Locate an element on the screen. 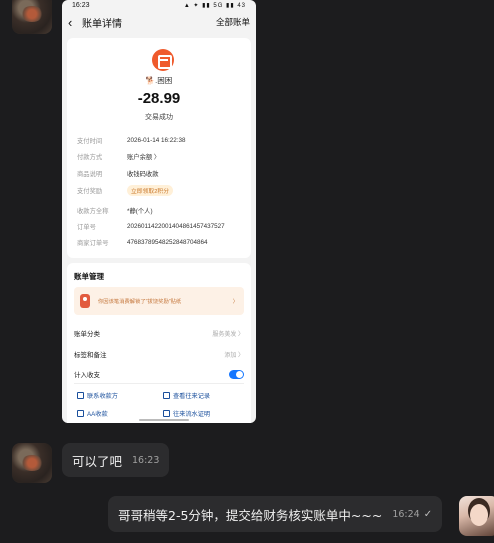  row-label: 计入收支 is located at coordinates (87, 375).